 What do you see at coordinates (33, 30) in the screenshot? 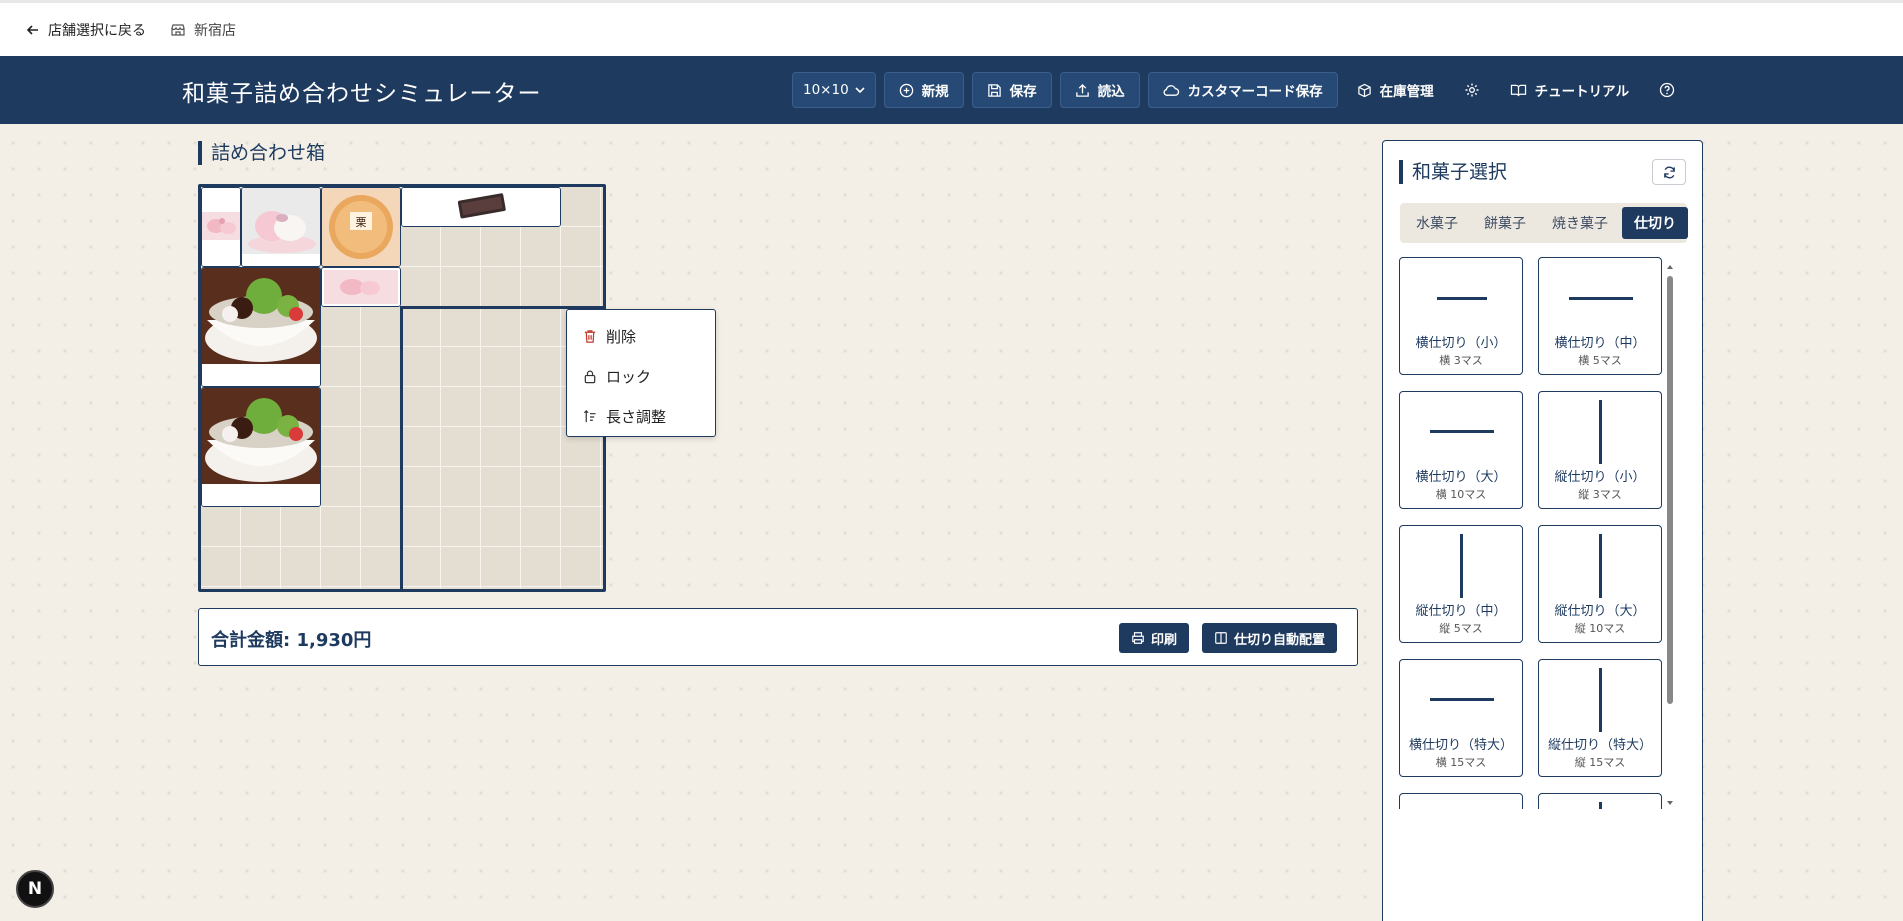
I see `arrow-left-icon` at bounding box center [33, 30].